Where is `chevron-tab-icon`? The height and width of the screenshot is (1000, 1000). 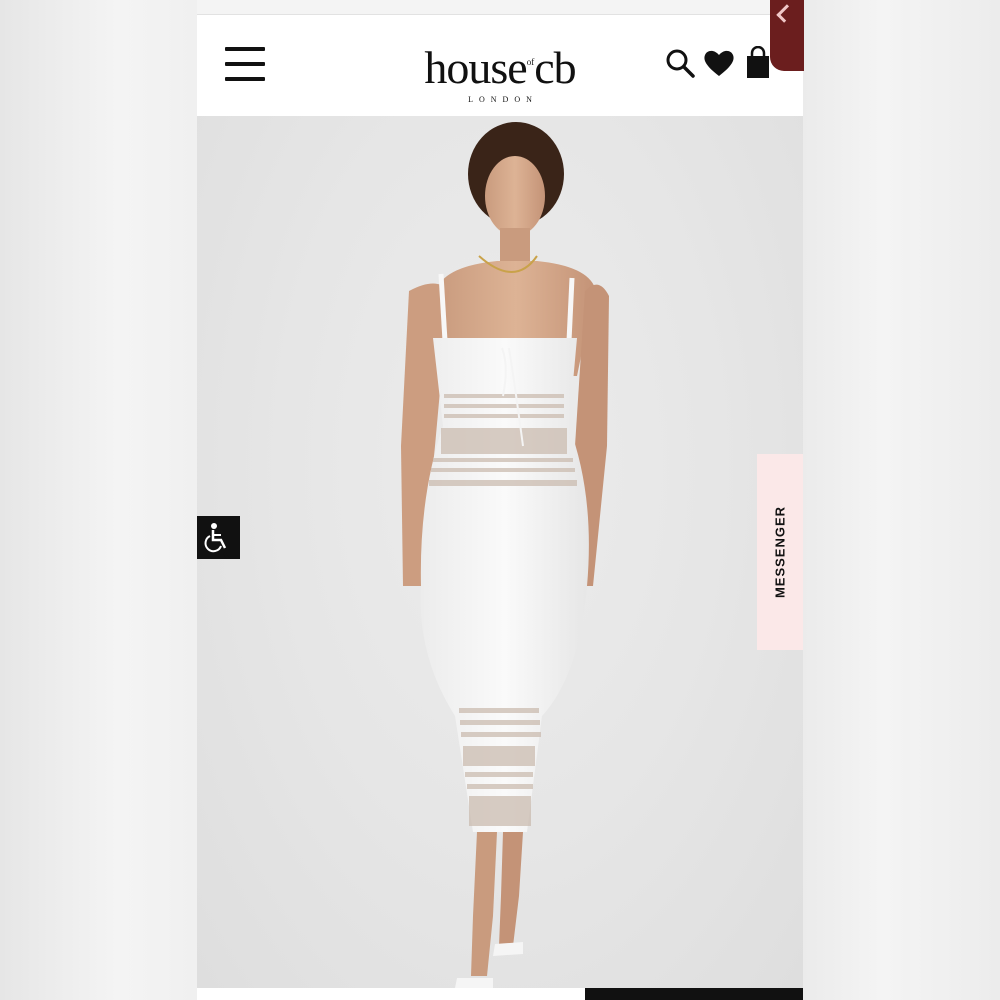 chevron-tab-icon is located at coordinates (787, 35).